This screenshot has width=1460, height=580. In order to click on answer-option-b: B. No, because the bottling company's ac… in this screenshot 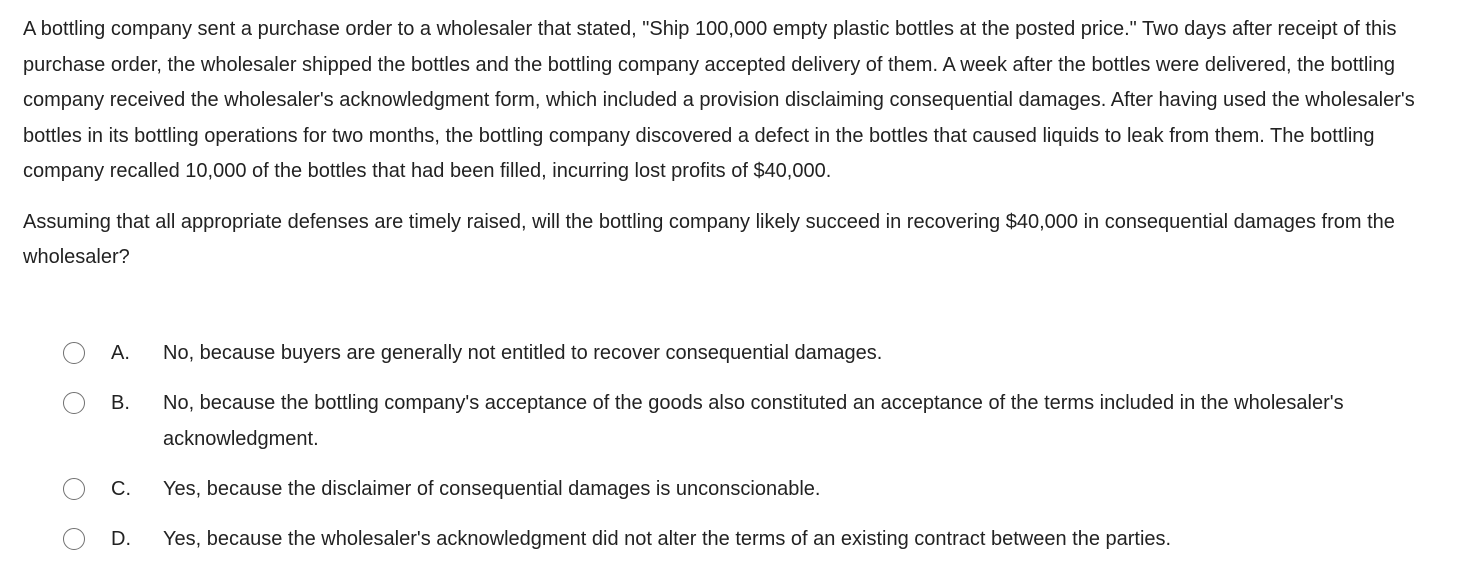, I will do `click(753, 418)`.